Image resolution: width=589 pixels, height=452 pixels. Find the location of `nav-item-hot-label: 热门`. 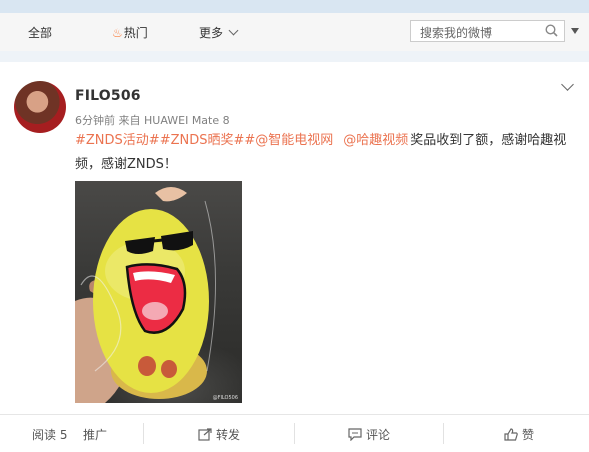

nav-item-hot-label: 热门 is located at coordinates (135, 33).